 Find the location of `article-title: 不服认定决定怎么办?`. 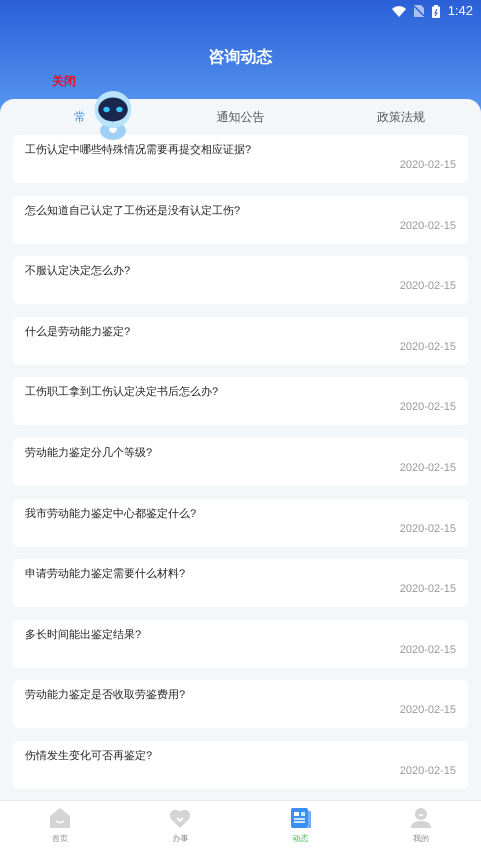

article-title: 不服认定决定怎么办? is located at coordinates (78, 271).